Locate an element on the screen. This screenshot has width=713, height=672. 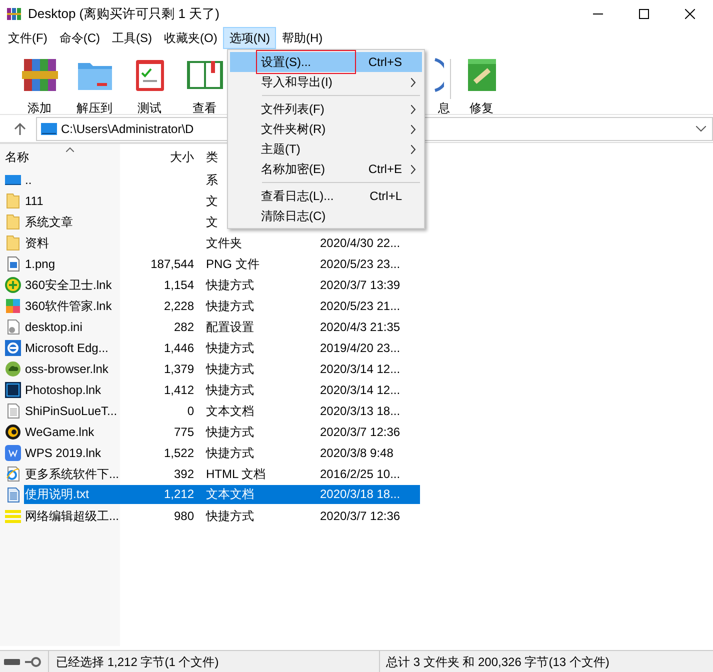
type-cell: 系 is located at coordinates (212, 179).